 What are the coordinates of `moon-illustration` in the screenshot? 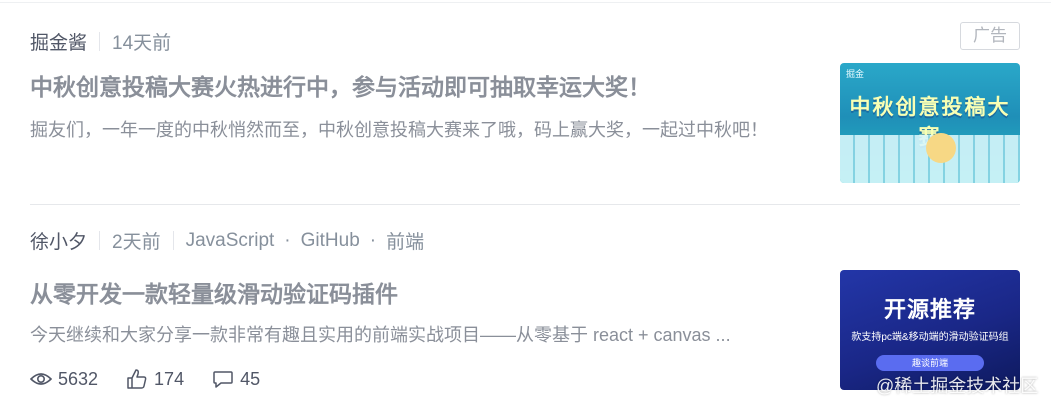 It's located at (941, 148).